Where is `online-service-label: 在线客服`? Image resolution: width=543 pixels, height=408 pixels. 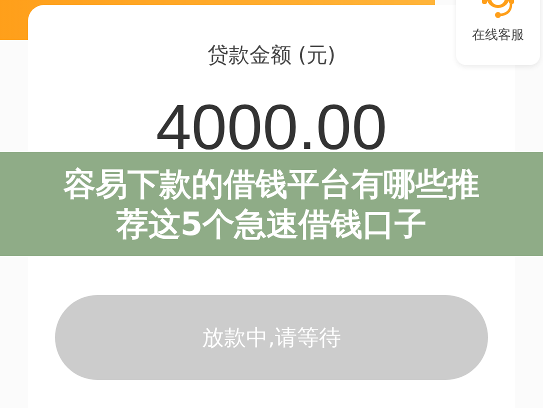 online-service-label: 在线客服 is located at coordinates (498, 35).